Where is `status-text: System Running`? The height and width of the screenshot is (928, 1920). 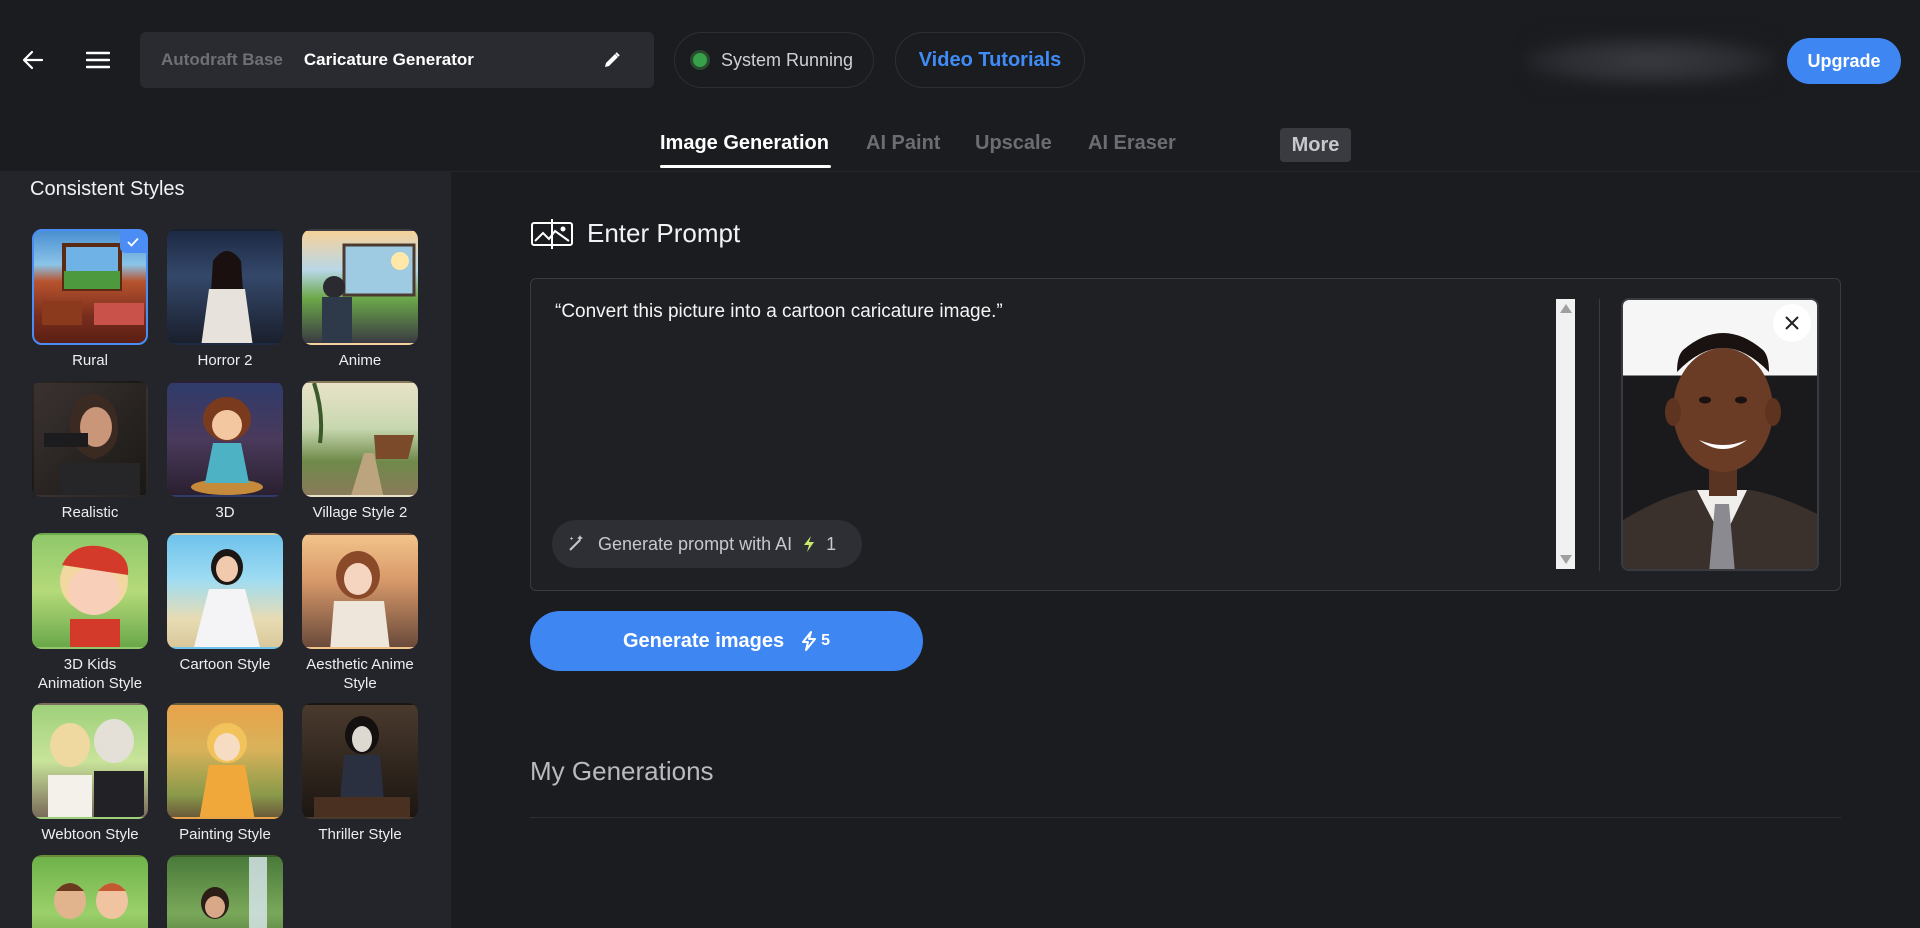
status-text: System Running is located at coordinates (787, 59).